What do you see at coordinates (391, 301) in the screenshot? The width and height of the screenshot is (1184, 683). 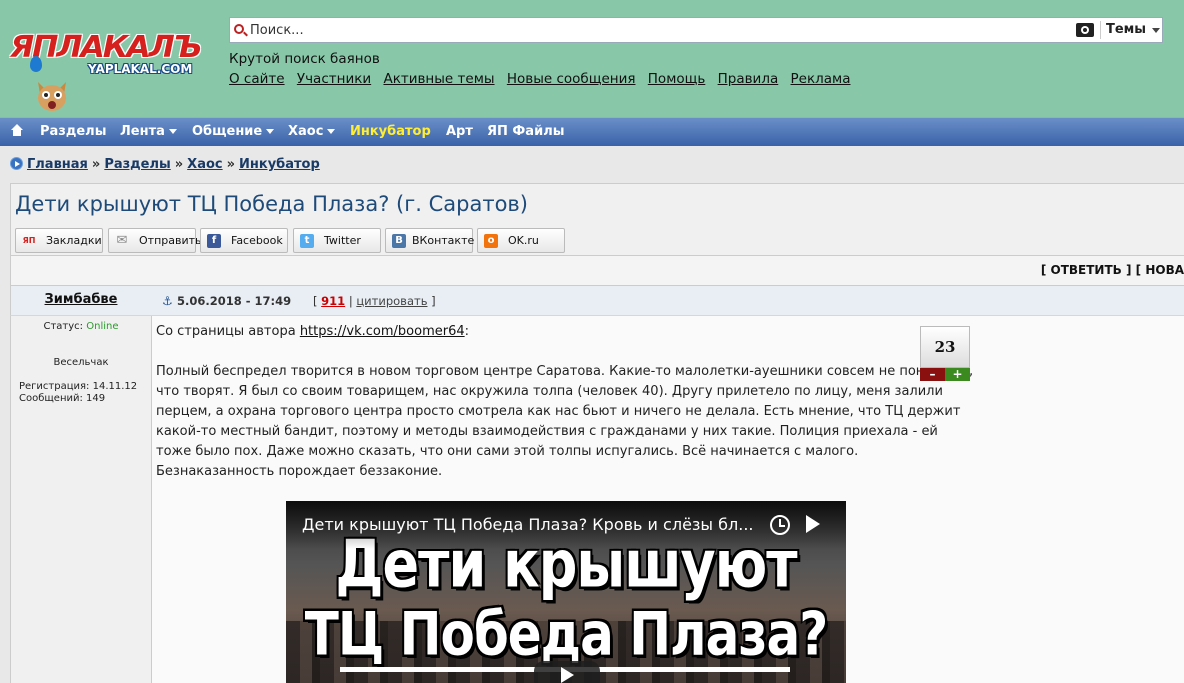 I see `quote-link: цитировать` at bounding box center [391, 301].